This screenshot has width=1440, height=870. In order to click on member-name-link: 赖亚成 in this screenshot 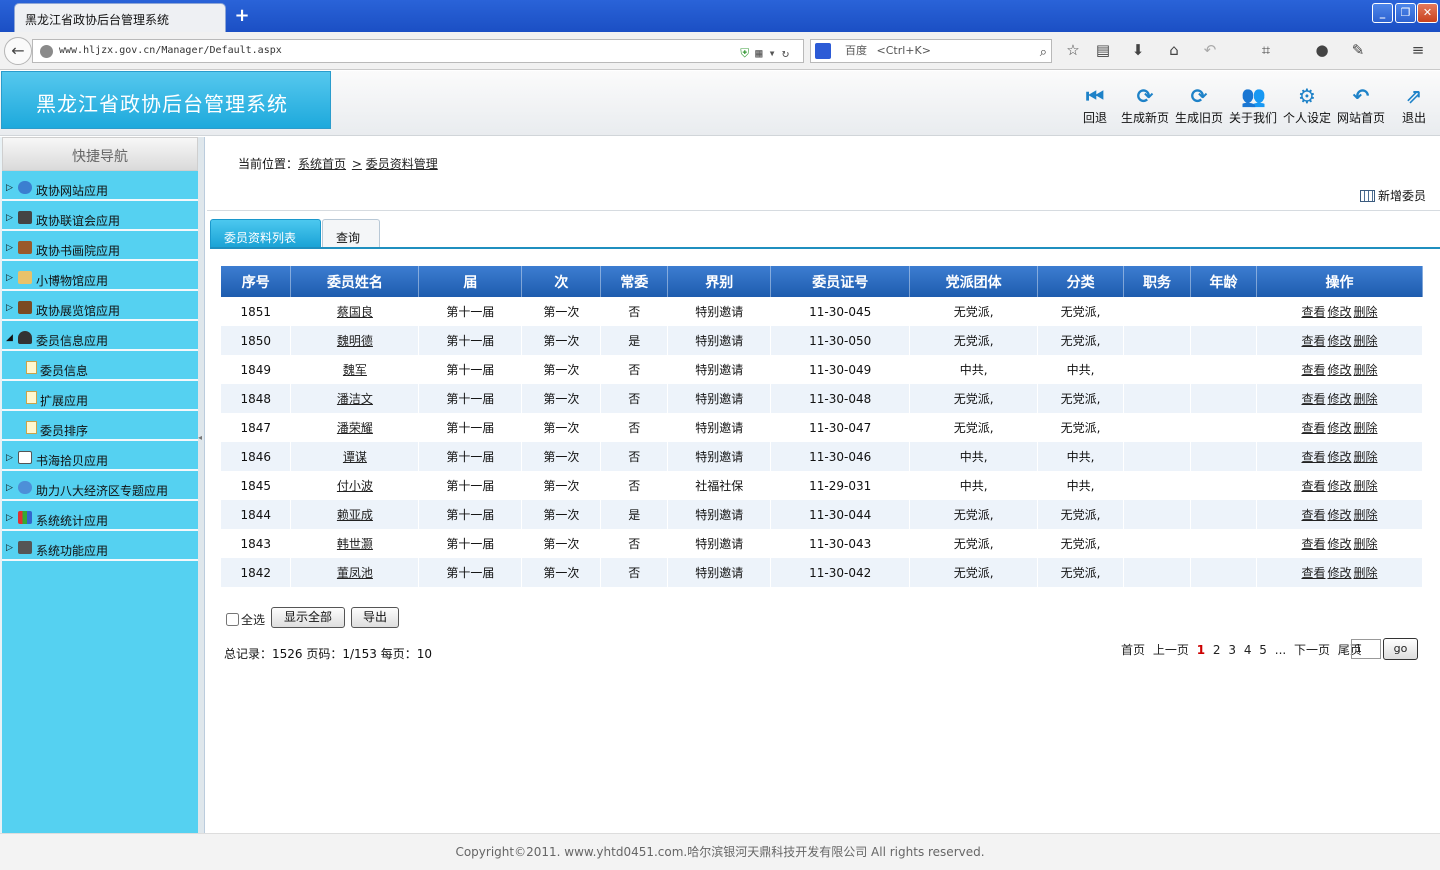, I will do `click(355, 515)`.